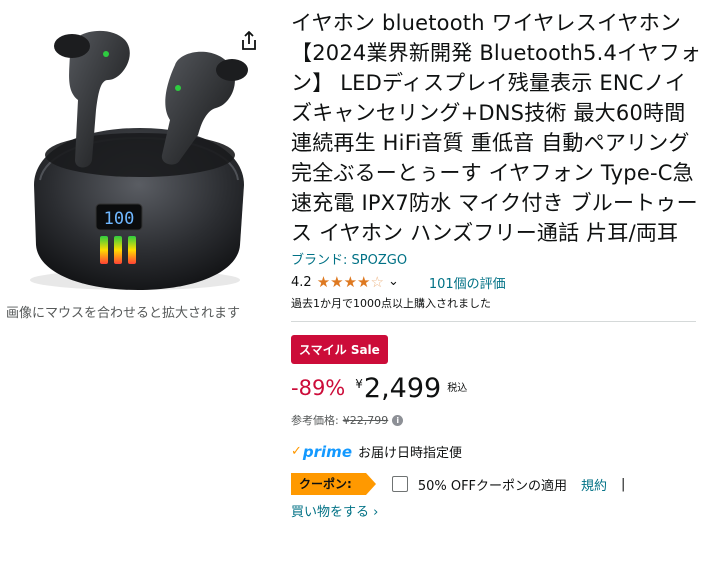 This screenshot has width=710, height=585. What do you see at coordinates (497, 510) in the screenshot?
I see `shop-link: 買い物をする ›` at bounding box center [497, 510].